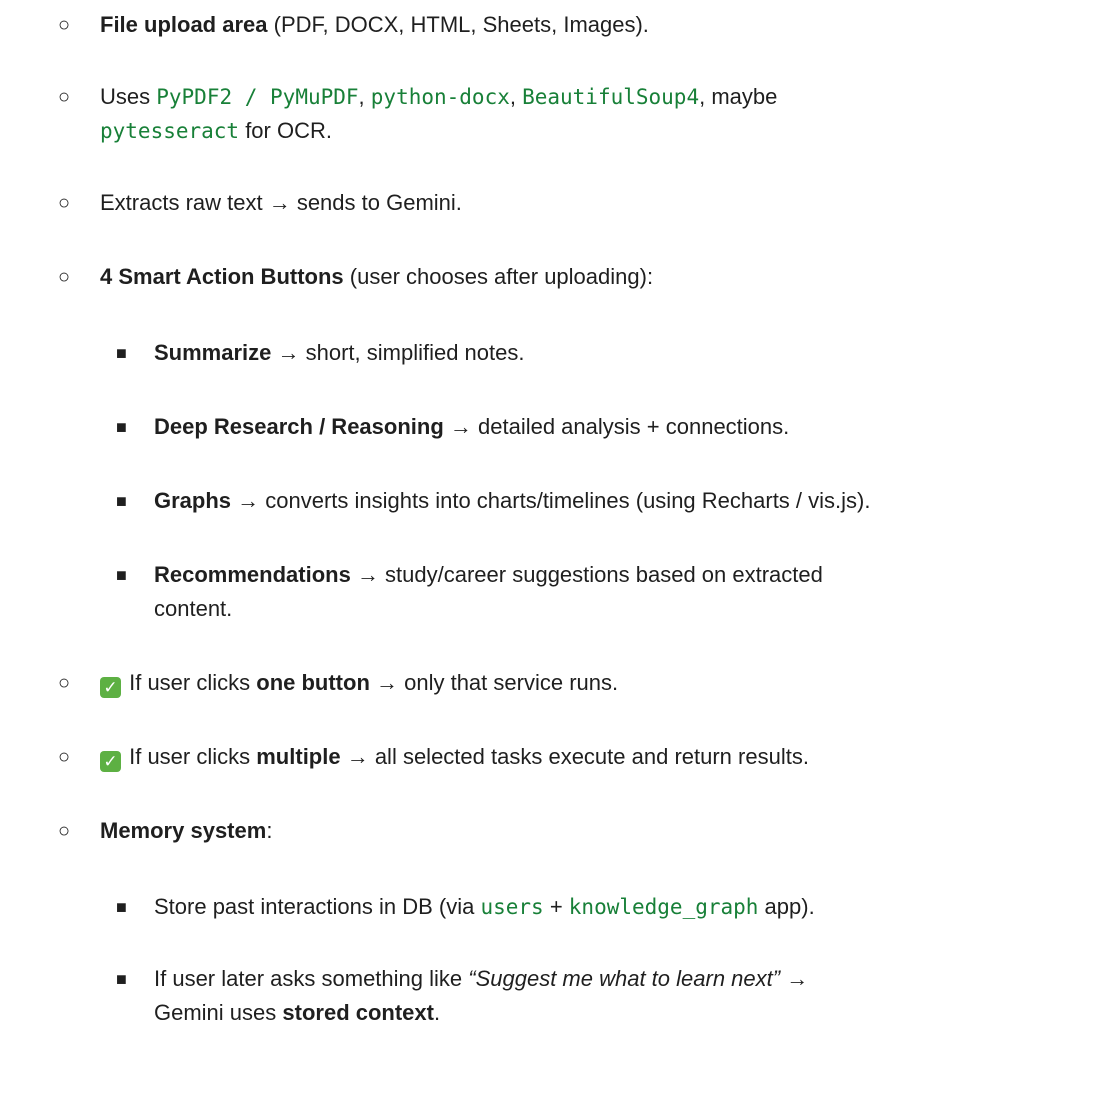  Describe the element at coordinates (440, 97) in the screenshot. I see `code-span: python-docx` at that location.